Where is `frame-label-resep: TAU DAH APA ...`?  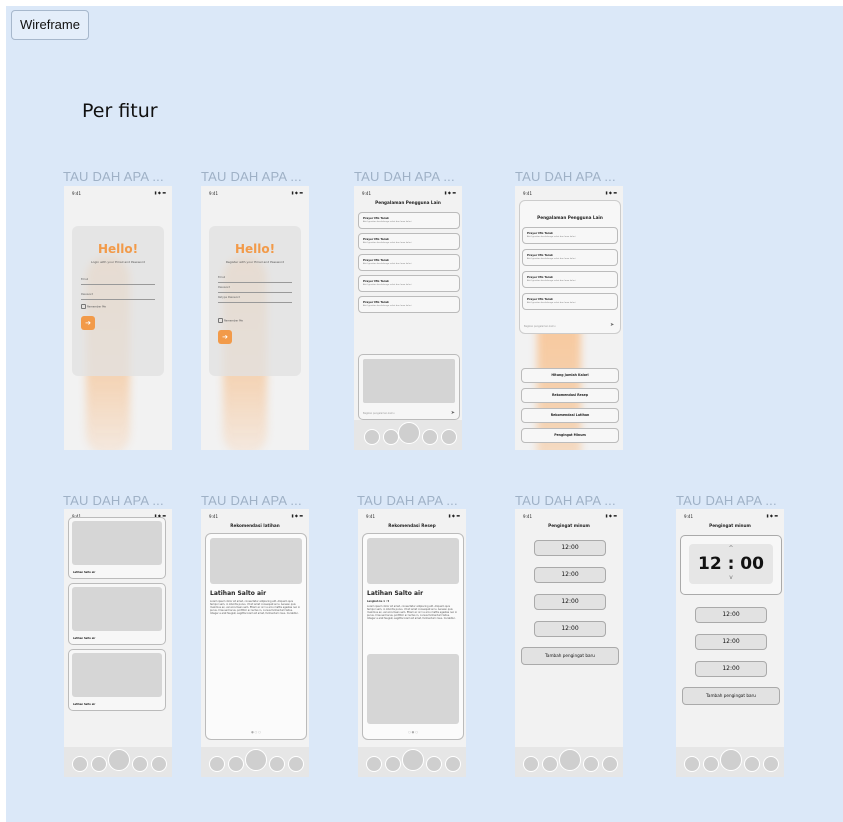 frame-label-resep: TAU DAH APA ... is located at coordinates (407, 500).